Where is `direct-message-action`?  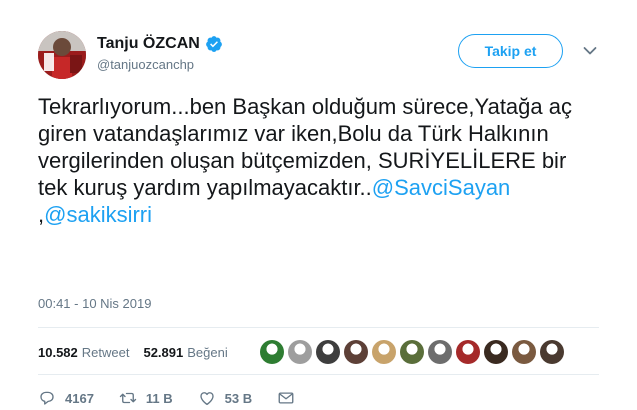 direct-message-action is located at coordinates (286, 398).